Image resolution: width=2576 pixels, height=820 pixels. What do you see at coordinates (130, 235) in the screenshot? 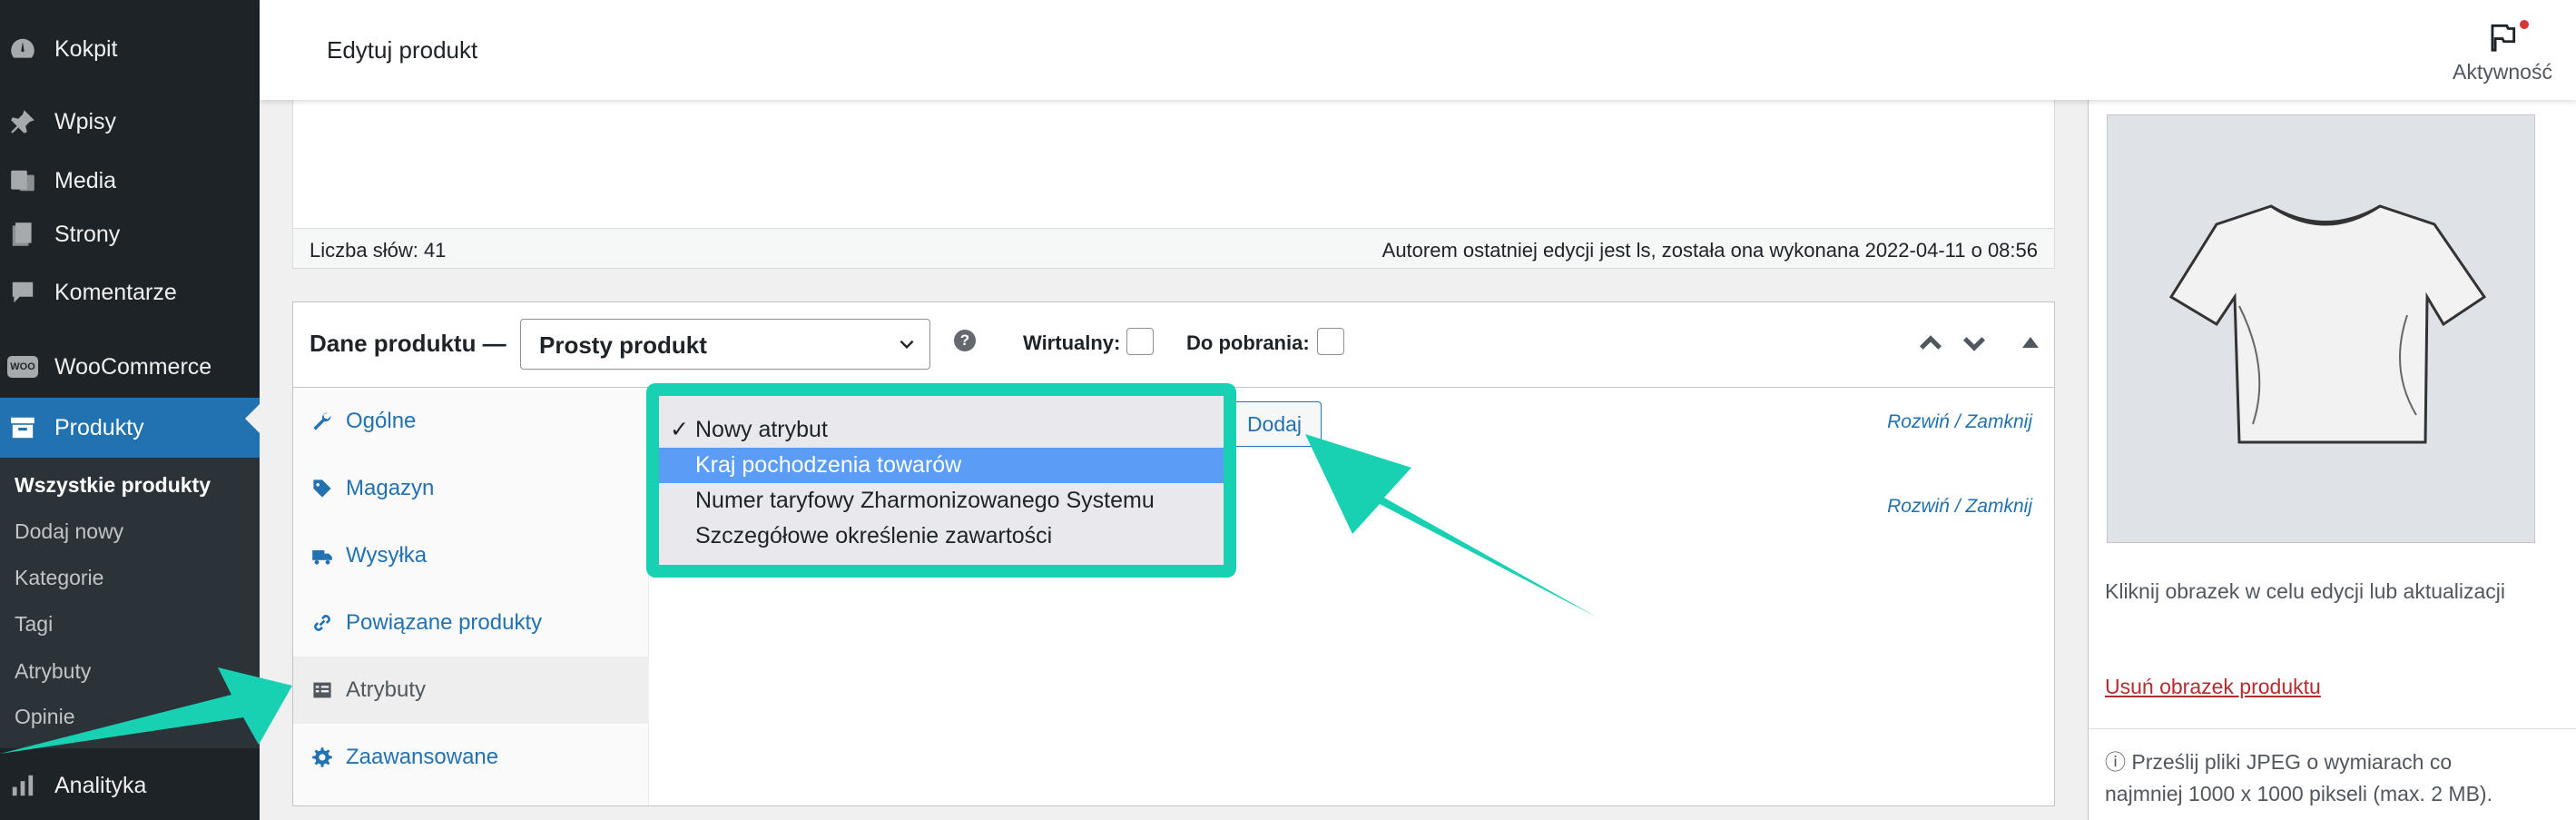
I see `sidebar-item-strony: Strony` at bounding box center [130, 235].